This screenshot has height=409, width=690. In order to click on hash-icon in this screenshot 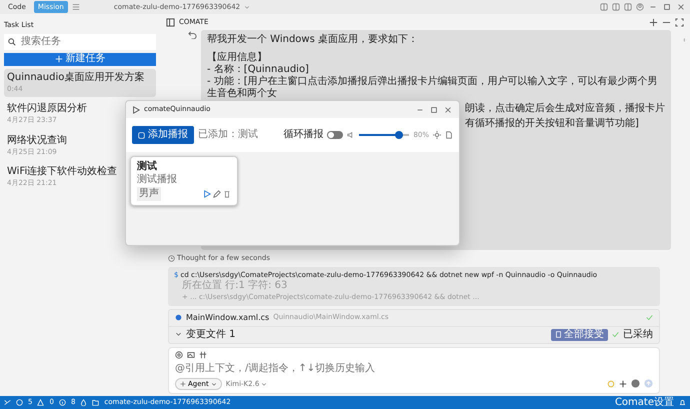, I will do `click(203, 354)`.